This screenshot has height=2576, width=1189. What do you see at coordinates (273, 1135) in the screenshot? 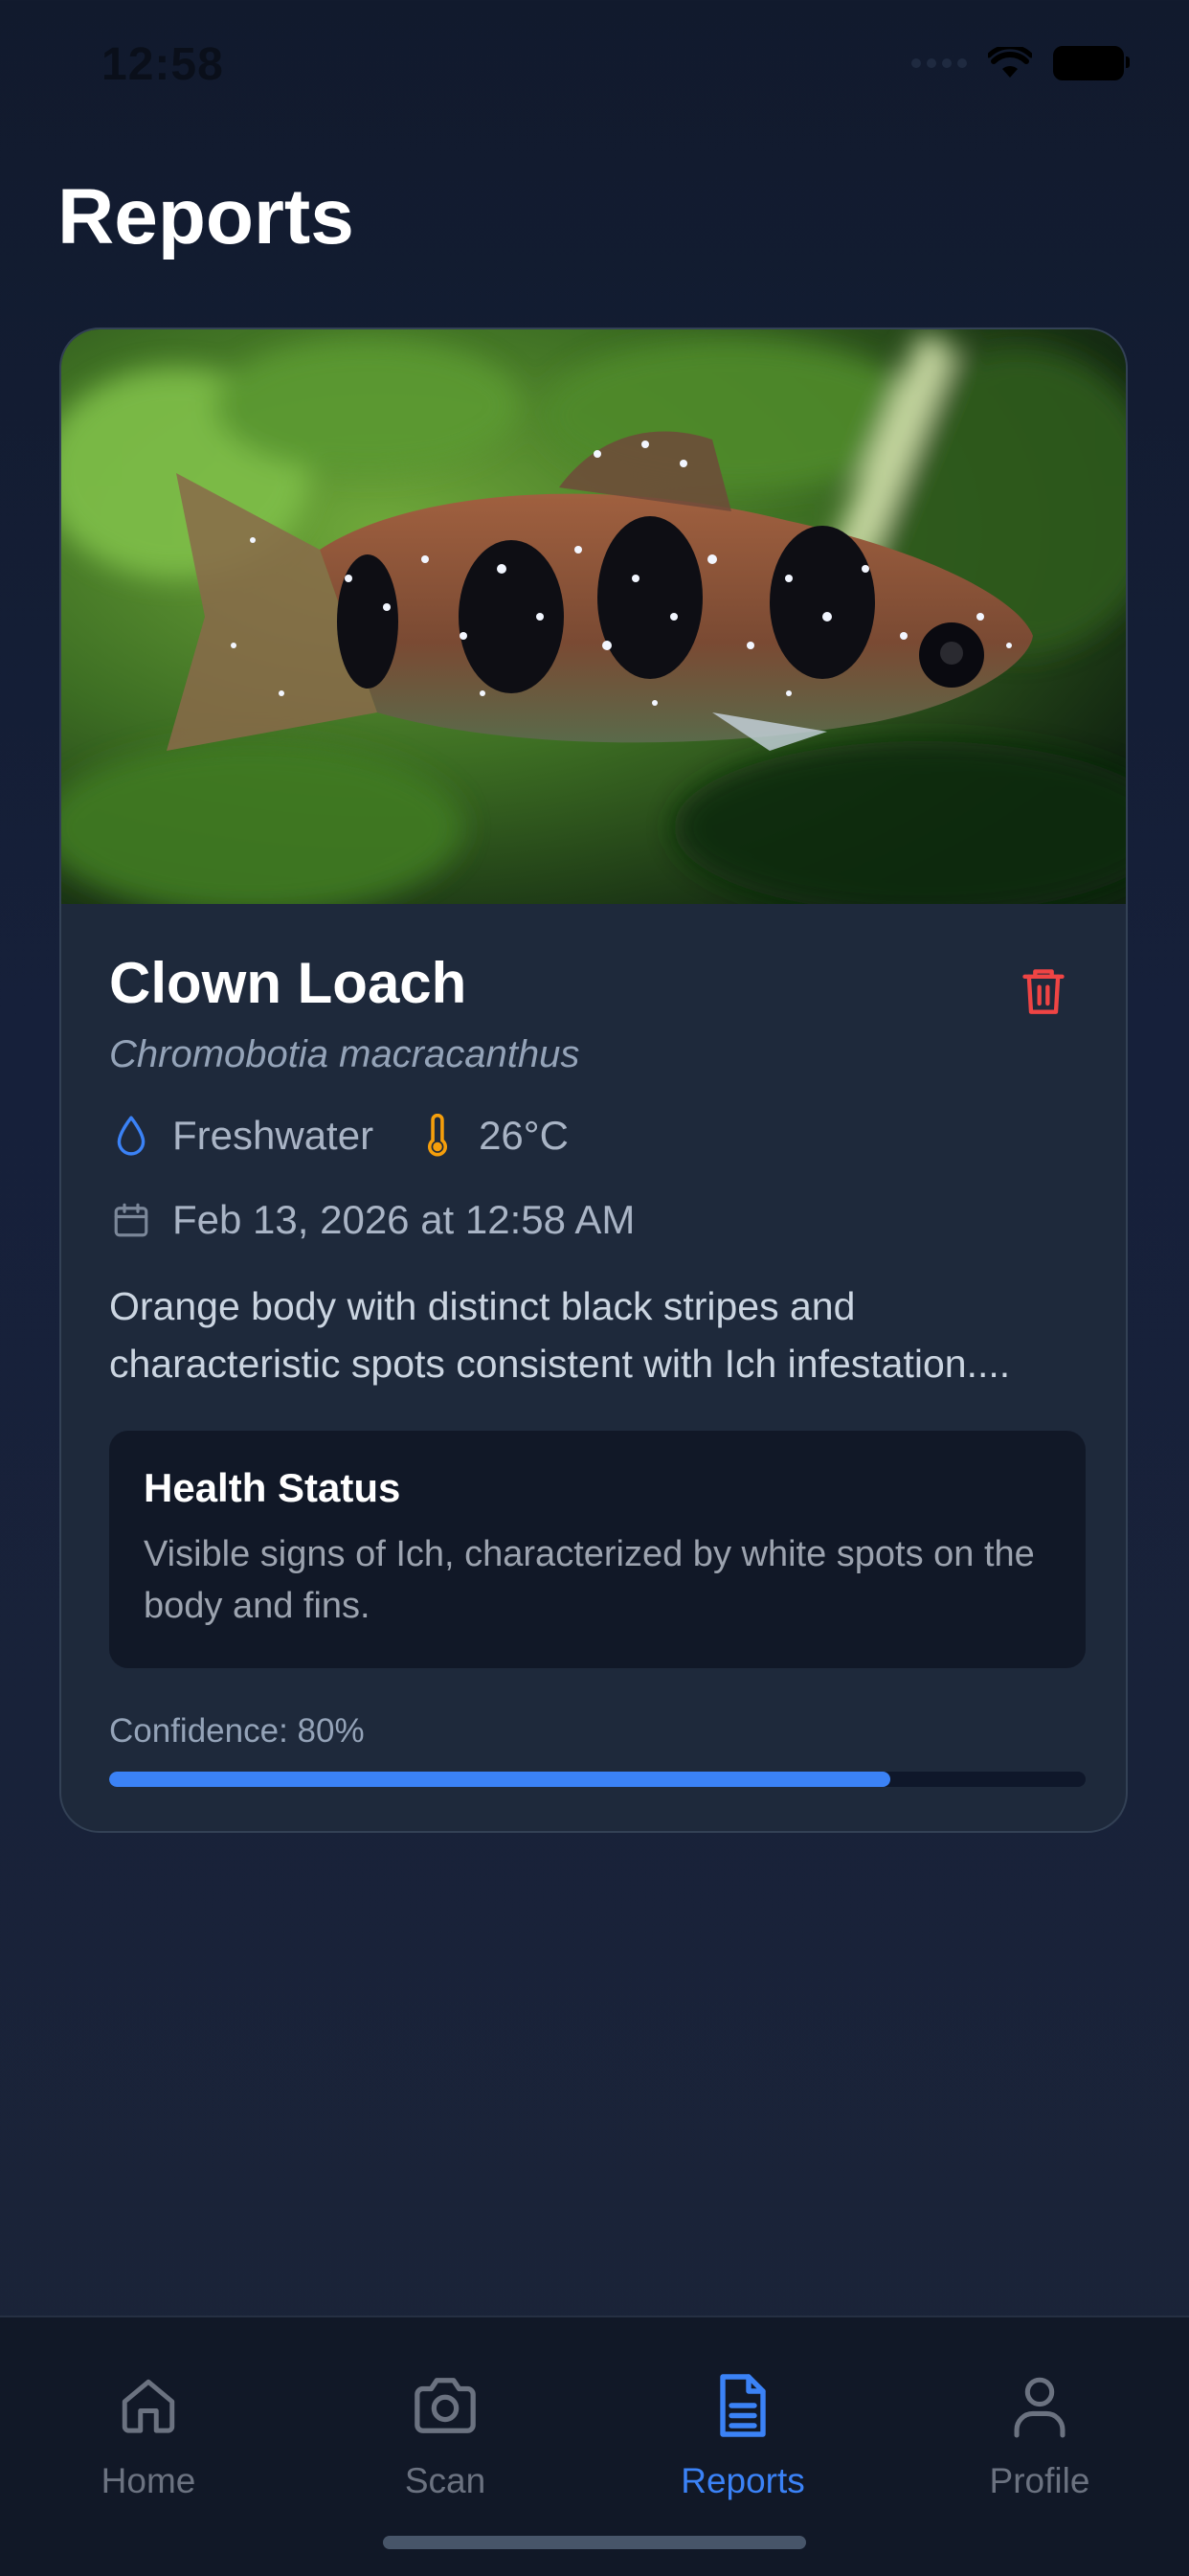
I see `water-type: Freshwater` at bounding box center [273, 1135].